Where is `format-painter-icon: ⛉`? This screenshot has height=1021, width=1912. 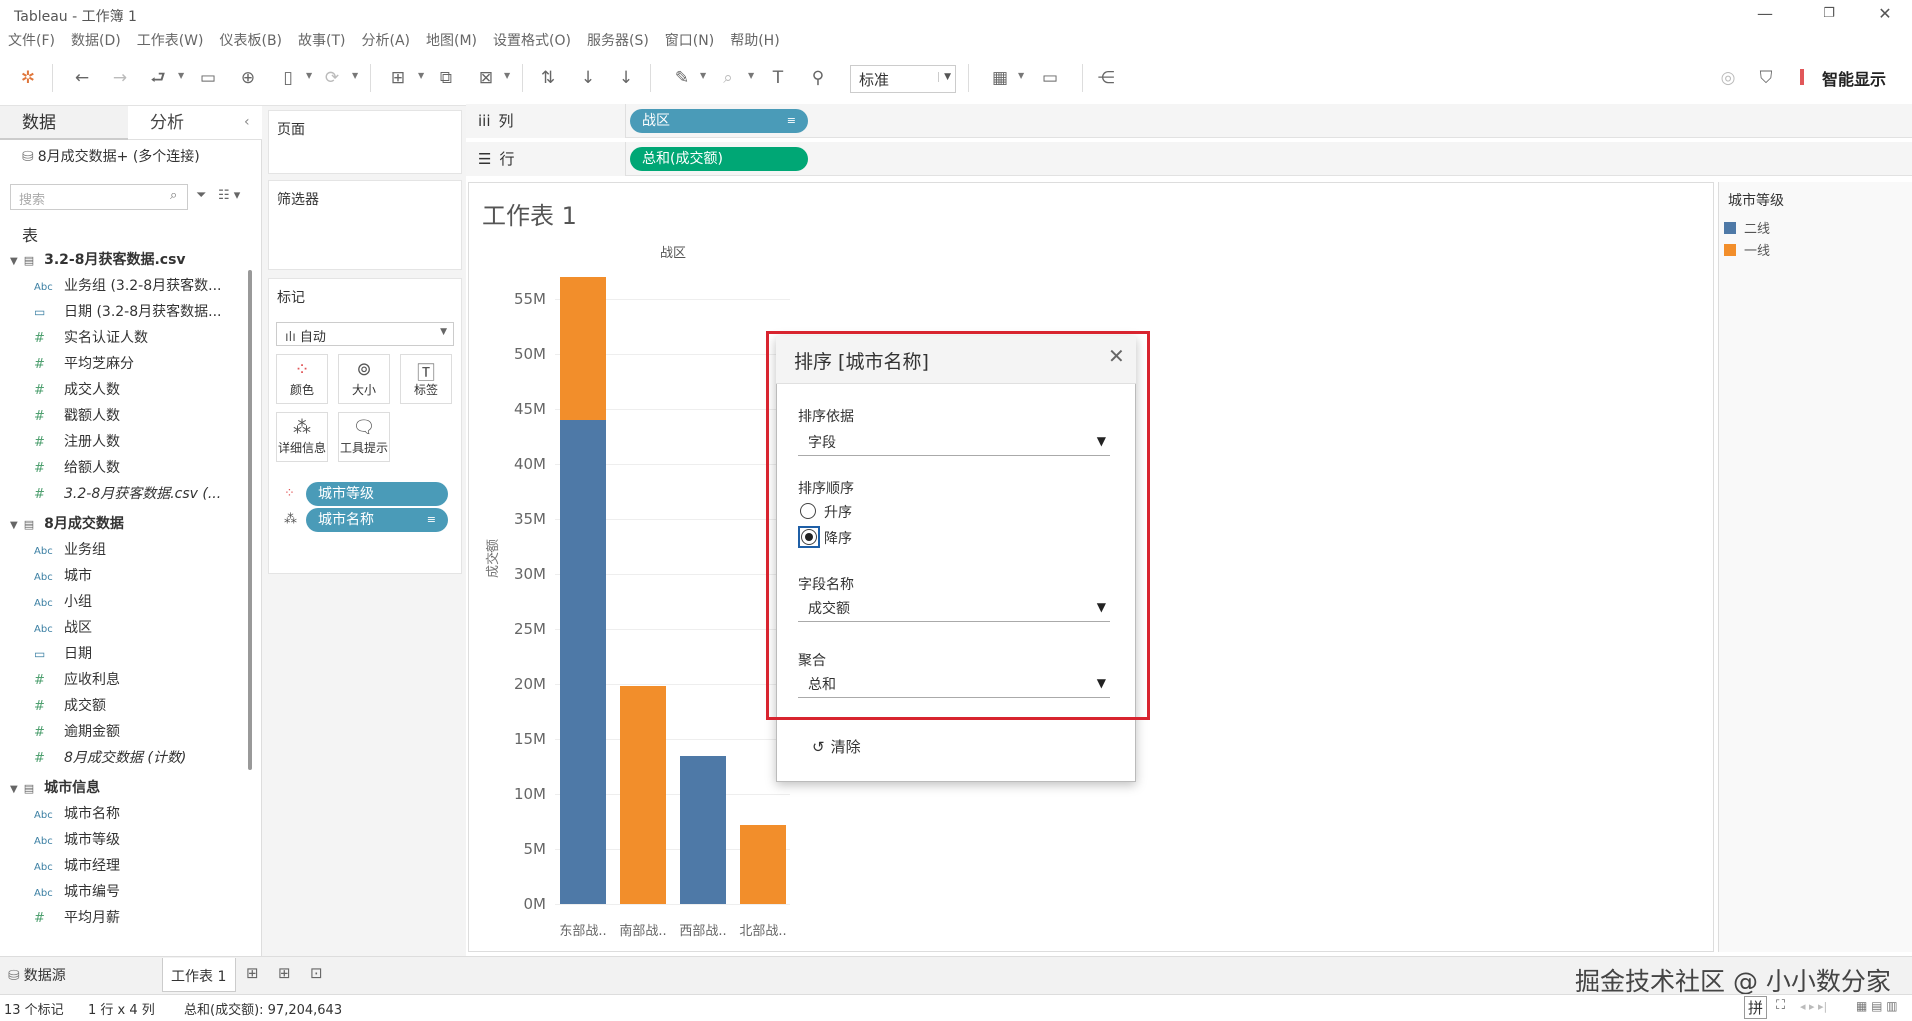 format-painter-icon: ⛉ is located at coordinates (1766, 78).